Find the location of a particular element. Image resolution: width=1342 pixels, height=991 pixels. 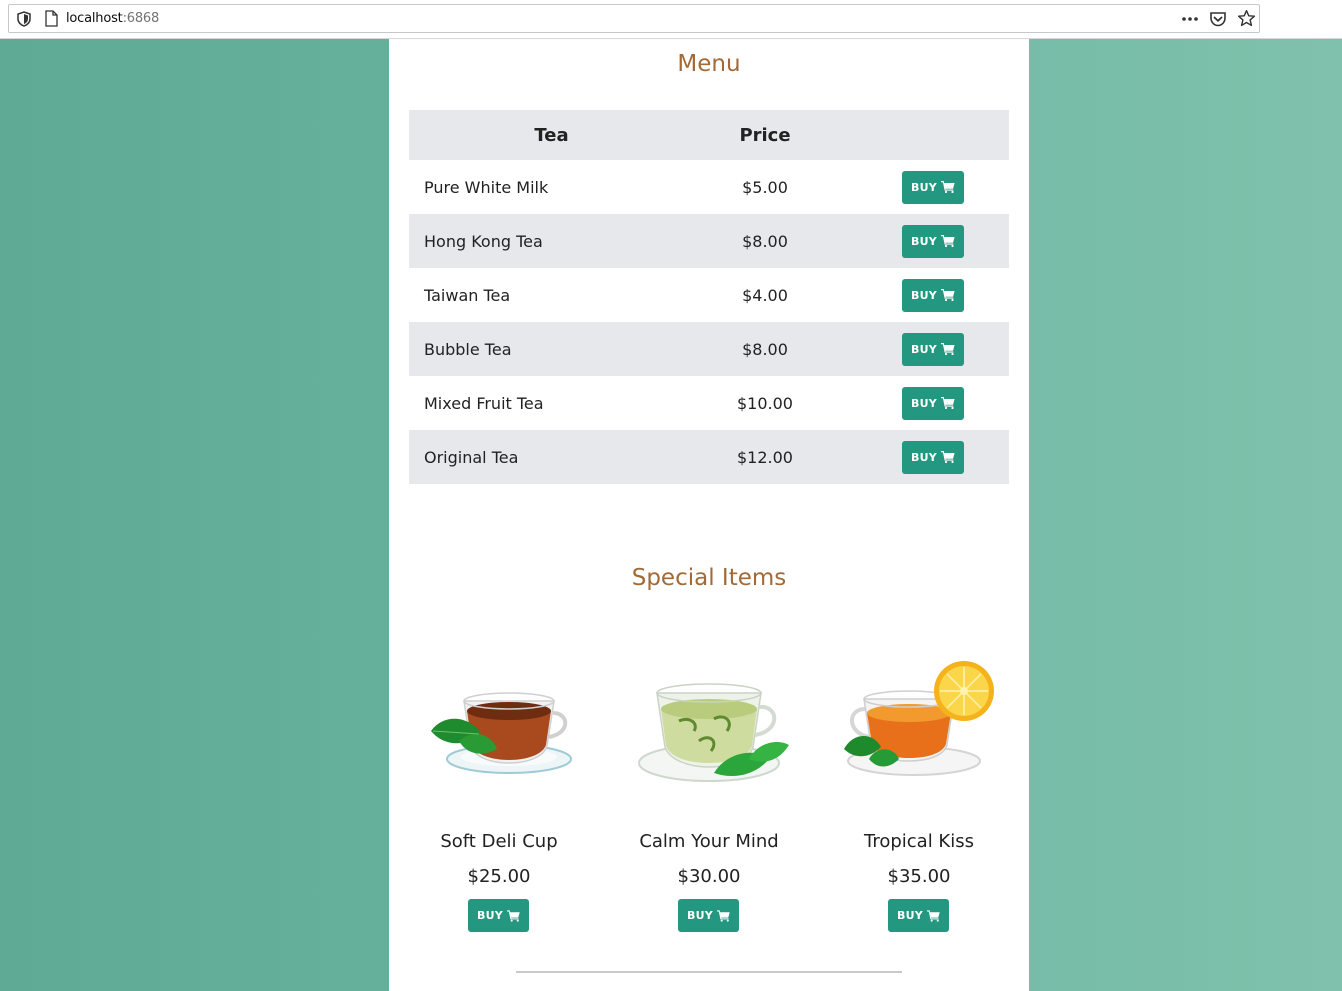

table-row: Pure White Milk $5.00 BUY is located at coordinates (709, 187).